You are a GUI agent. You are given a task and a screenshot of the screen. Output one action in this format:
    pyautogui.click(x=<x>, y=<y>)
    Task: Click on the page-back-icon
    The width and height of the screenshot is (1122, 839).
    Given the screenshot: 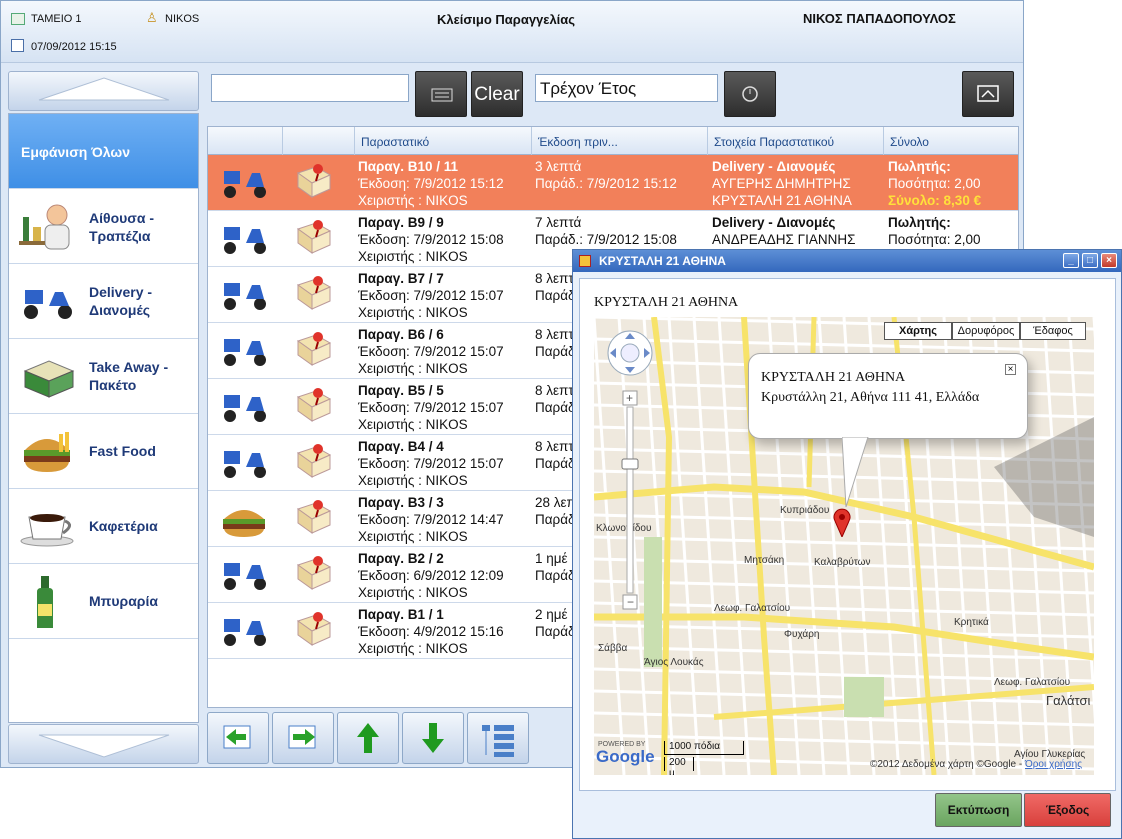 What is the action you would take?
    pyautogui.click(x=237, y=737)
    